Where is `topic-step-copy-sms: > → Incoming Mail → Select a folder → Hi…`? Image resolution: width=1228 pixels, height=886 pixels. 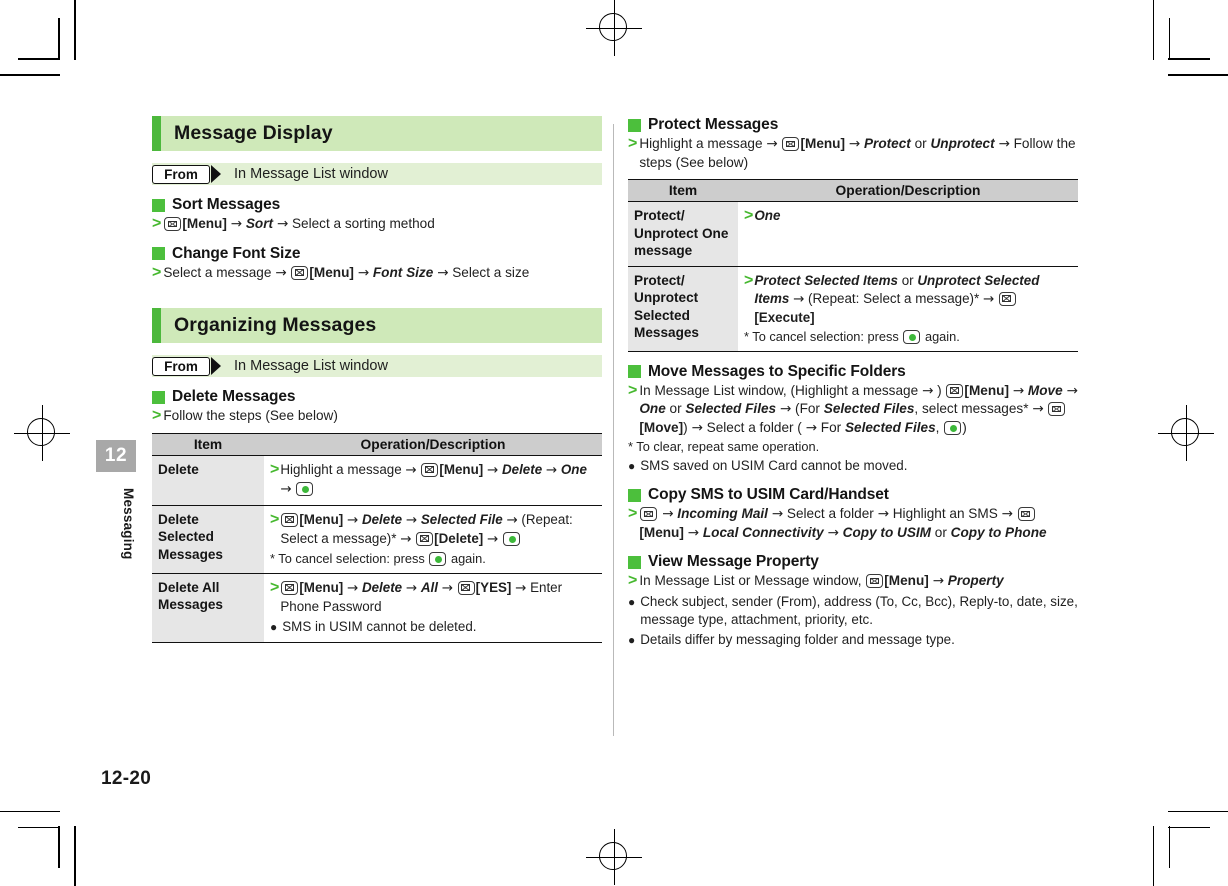 topic-step-copy-sms: > → Incoming Mail → Select a folder → Hi… is located at coordinates (837, 523).